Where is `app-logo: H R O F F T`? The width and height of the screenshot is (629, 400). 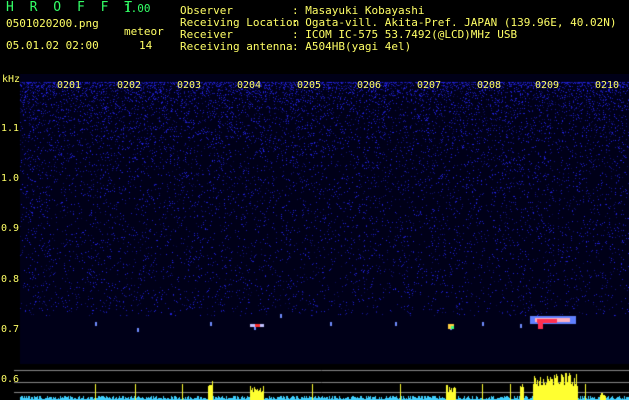 app-logo: H R O F F T is located at coordinates (71, 7).